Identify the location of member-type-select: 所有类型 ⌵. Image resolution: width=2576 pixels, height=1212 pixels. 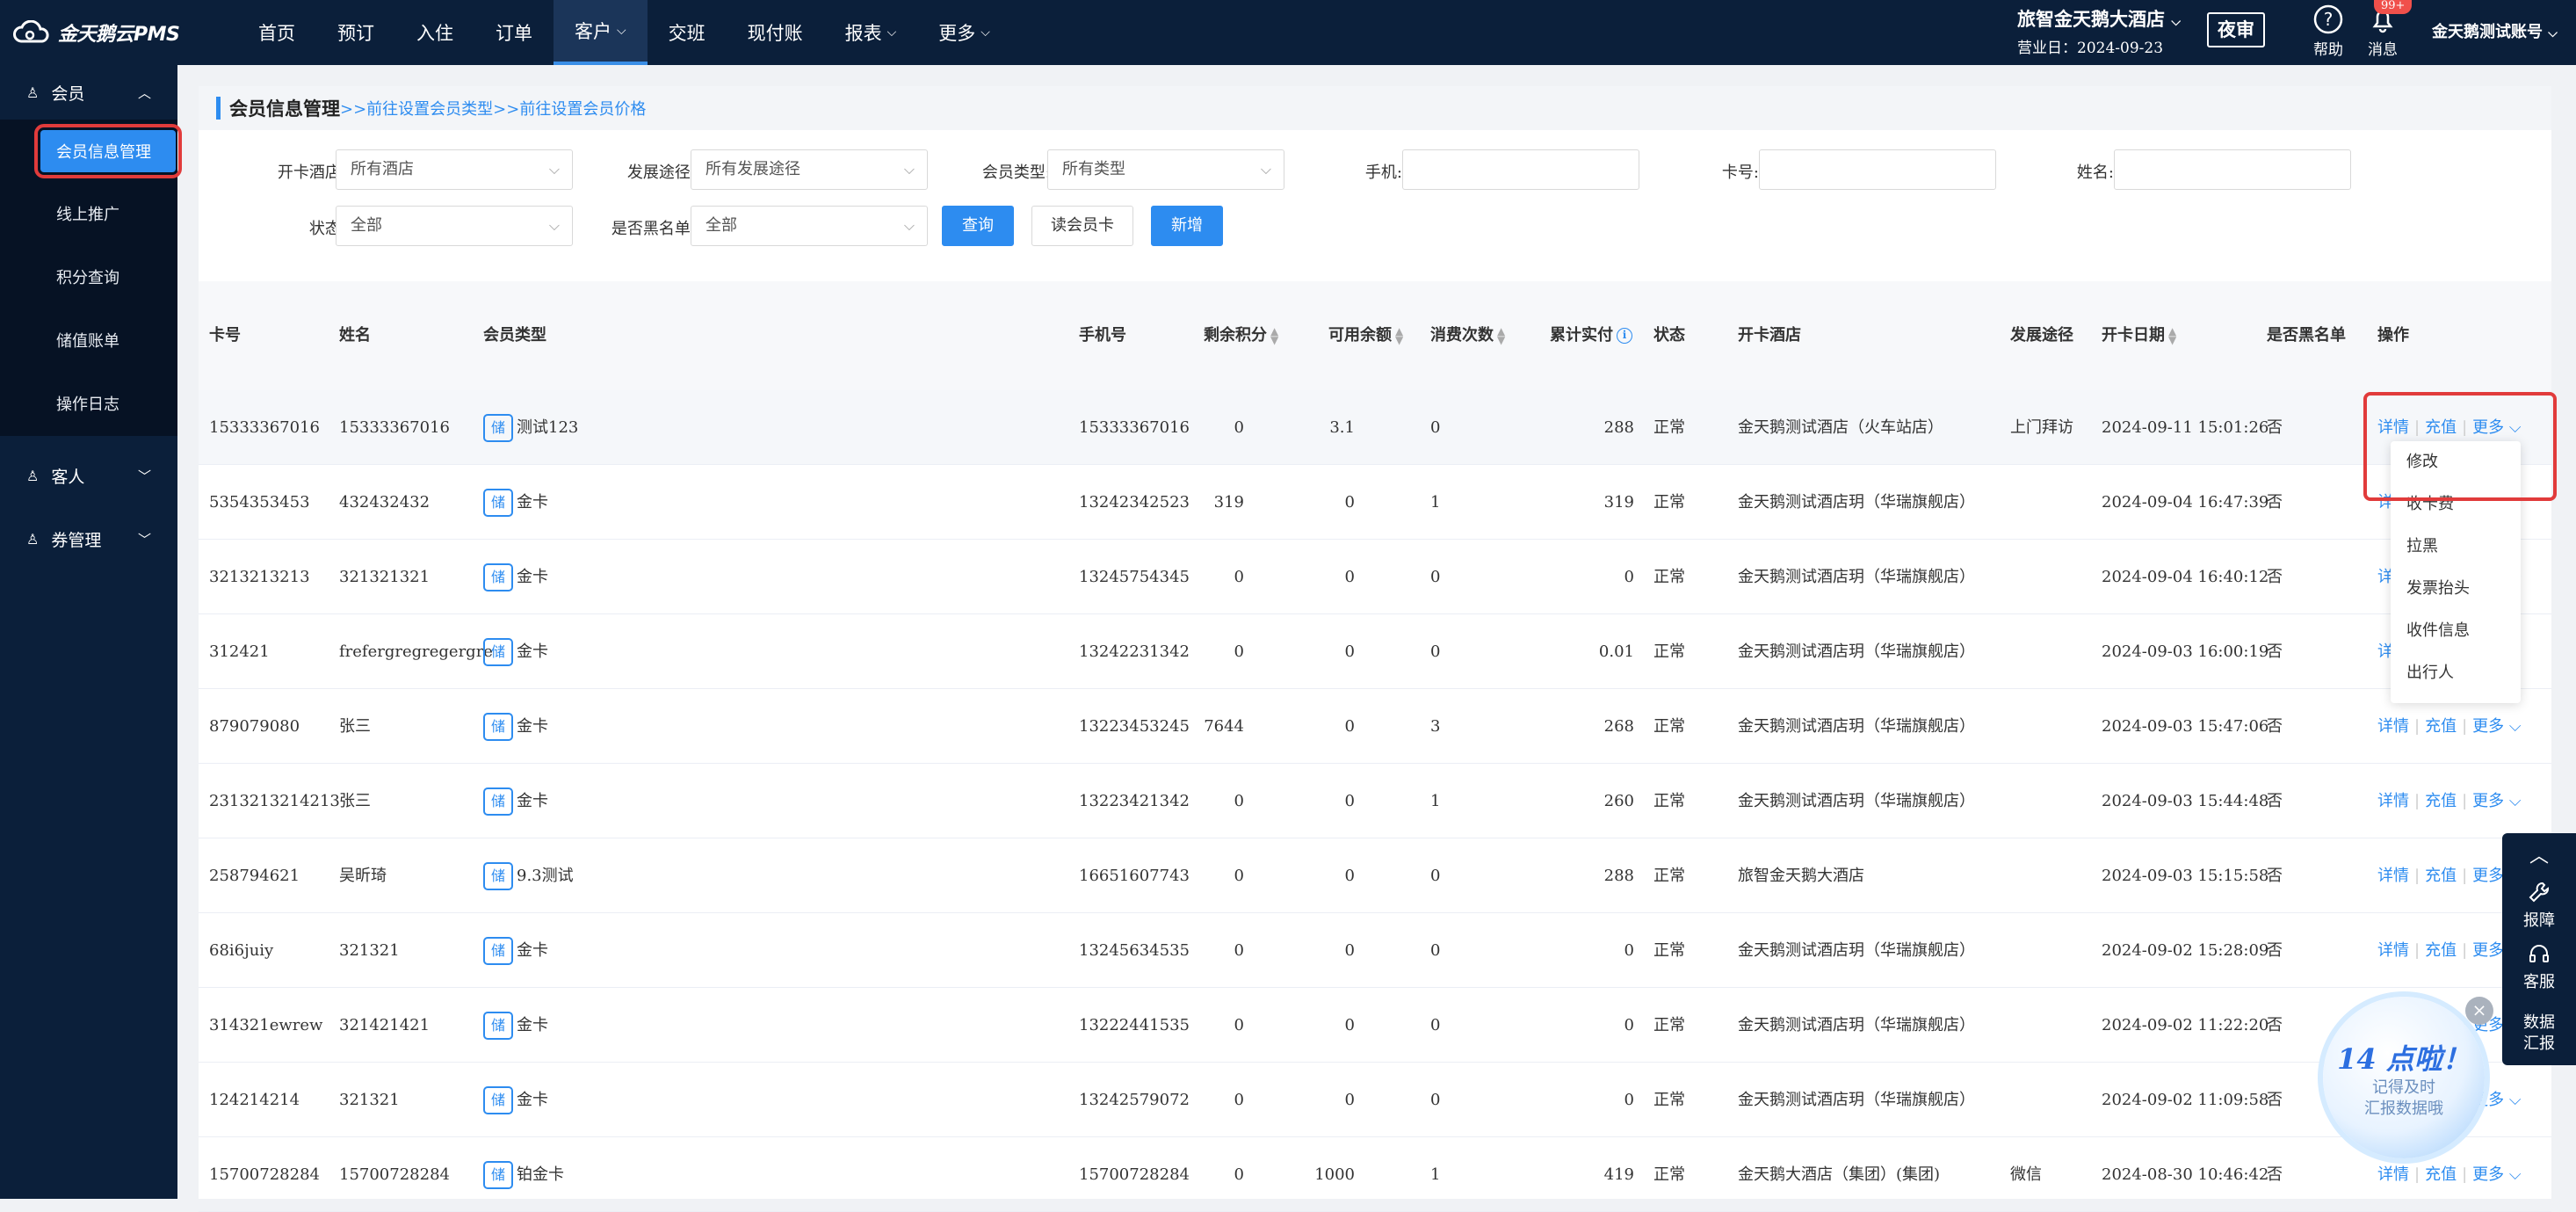
(1165, 169).